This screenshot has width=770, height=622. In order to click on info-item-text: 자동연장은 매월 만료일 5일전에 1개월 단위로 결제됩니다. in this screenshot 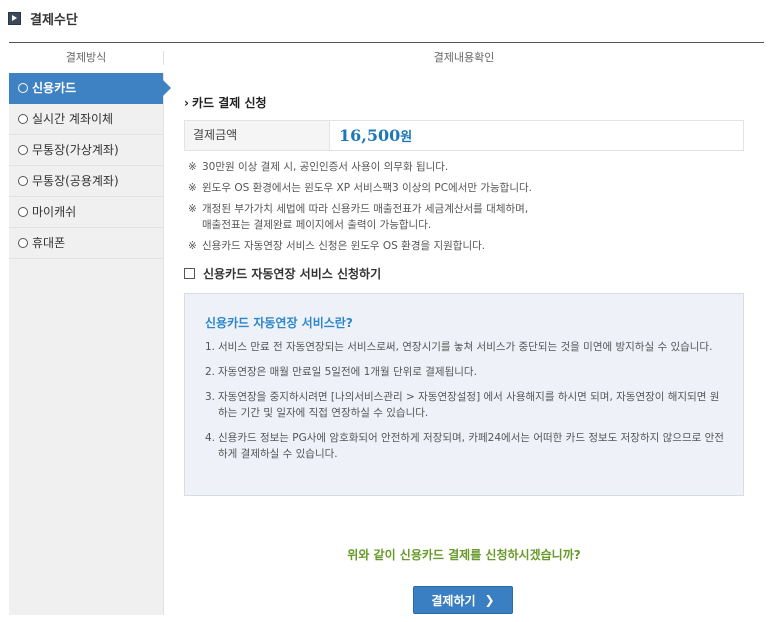, I will do `click(347, 372)`.